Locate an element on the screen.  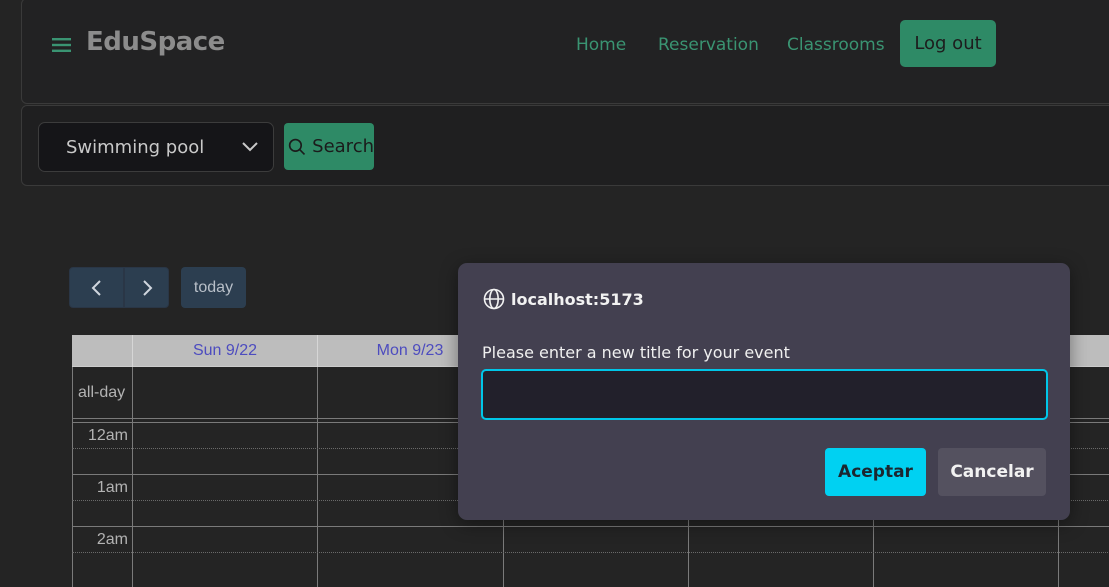
cancel-button: Cancelar is located at coordinates (992, 472).